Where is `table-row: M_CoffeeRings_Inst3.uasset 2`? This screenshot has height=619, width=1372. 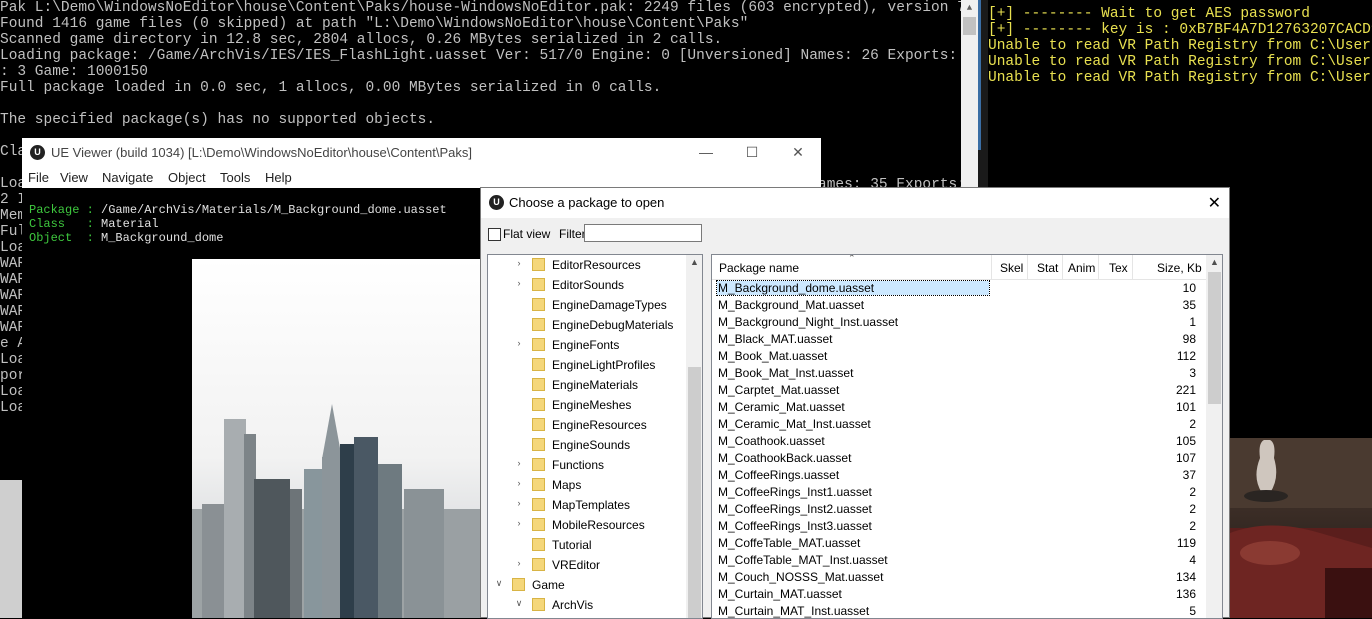 table-row: M_CoffeeRings_Inst3.uasset 2 is located at coordinates (959, 526).